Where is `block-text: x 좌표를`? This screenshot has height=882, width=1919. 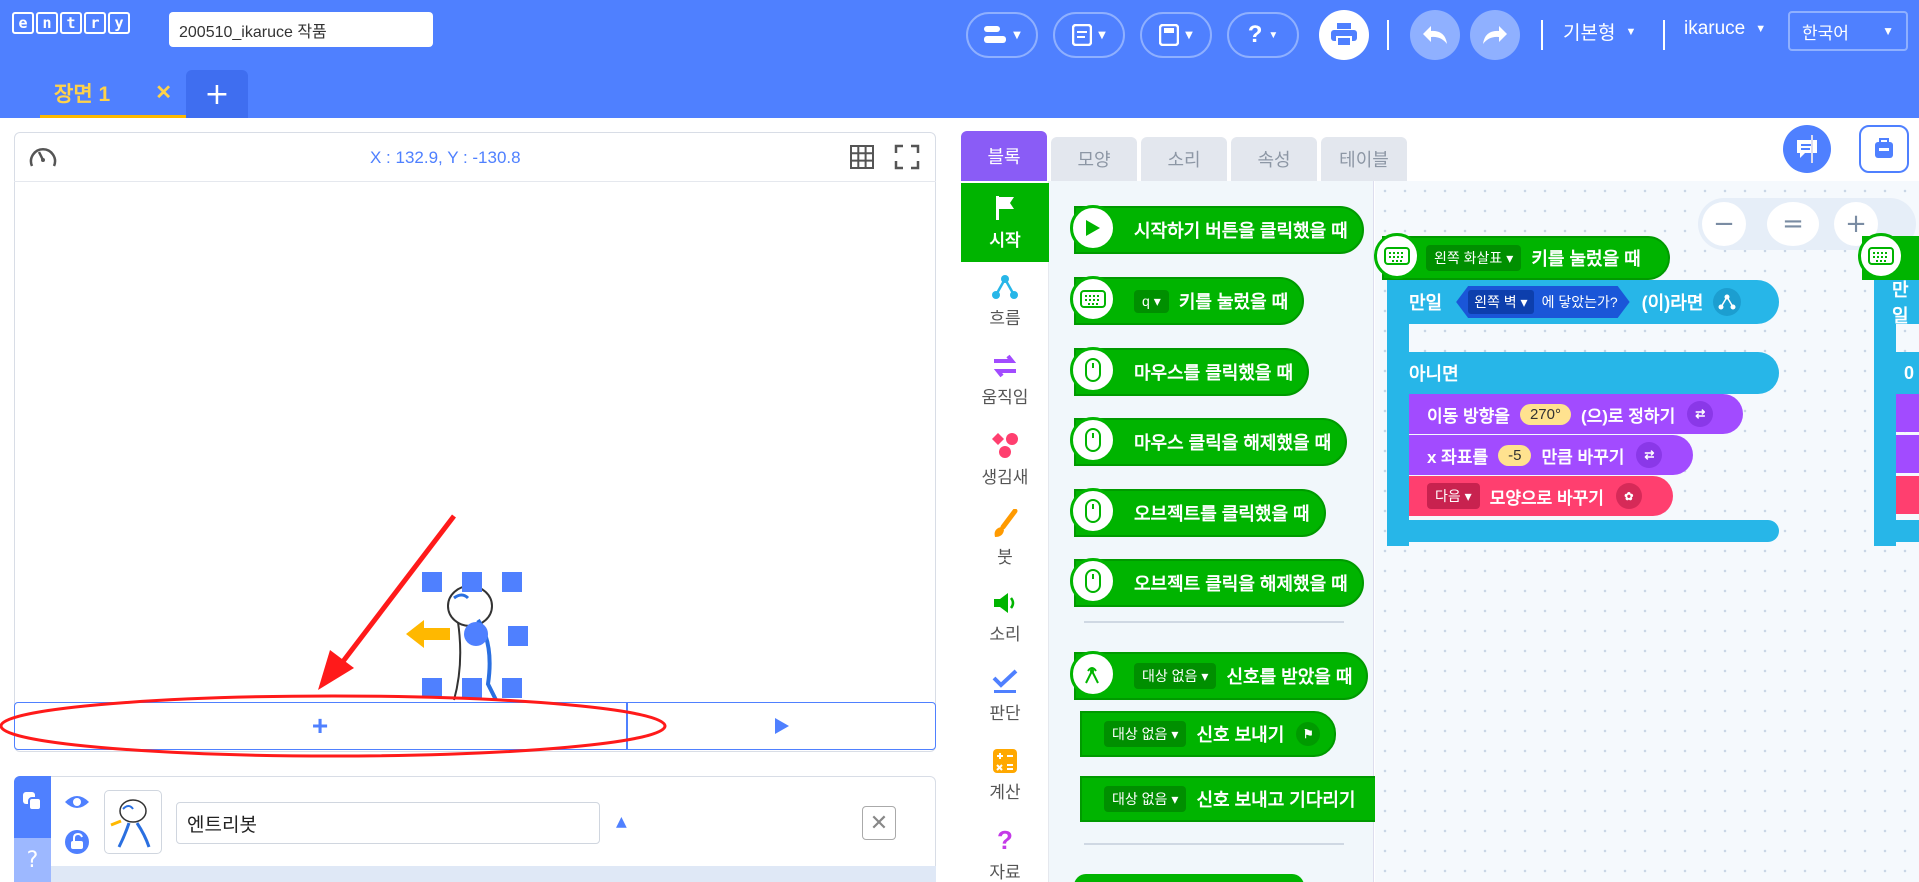 block-text: x 좌표를 is located at coordinates (1458, 457).